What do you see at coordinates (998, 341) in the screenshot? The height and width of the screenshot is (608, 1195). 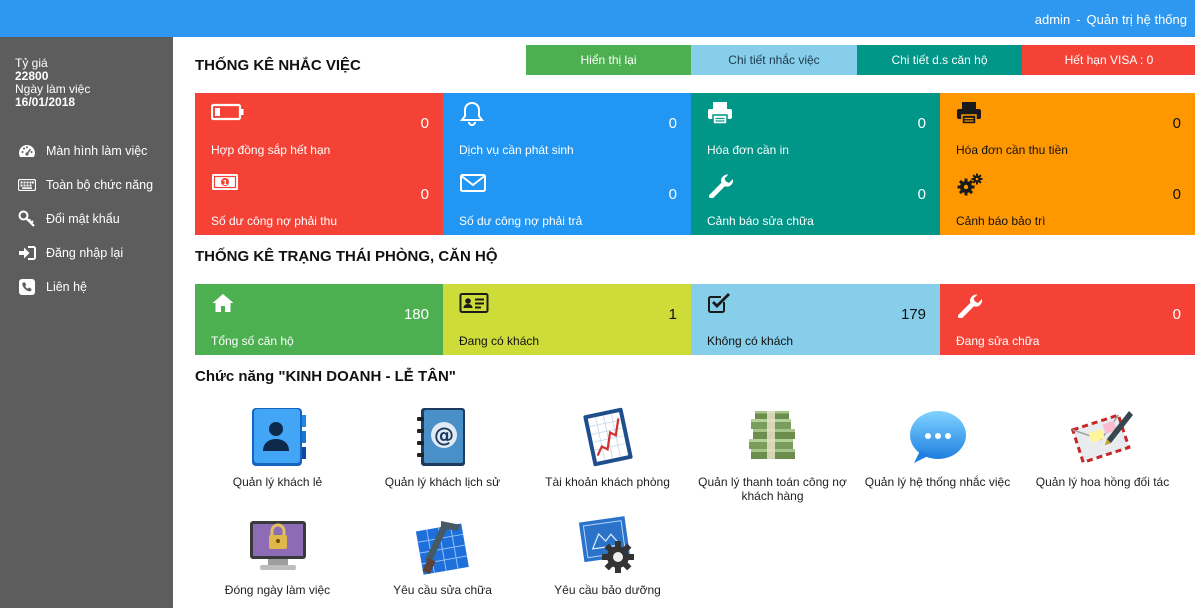 I see `tile-label: Đang sửa chữa` at bounding box center [998, 341].